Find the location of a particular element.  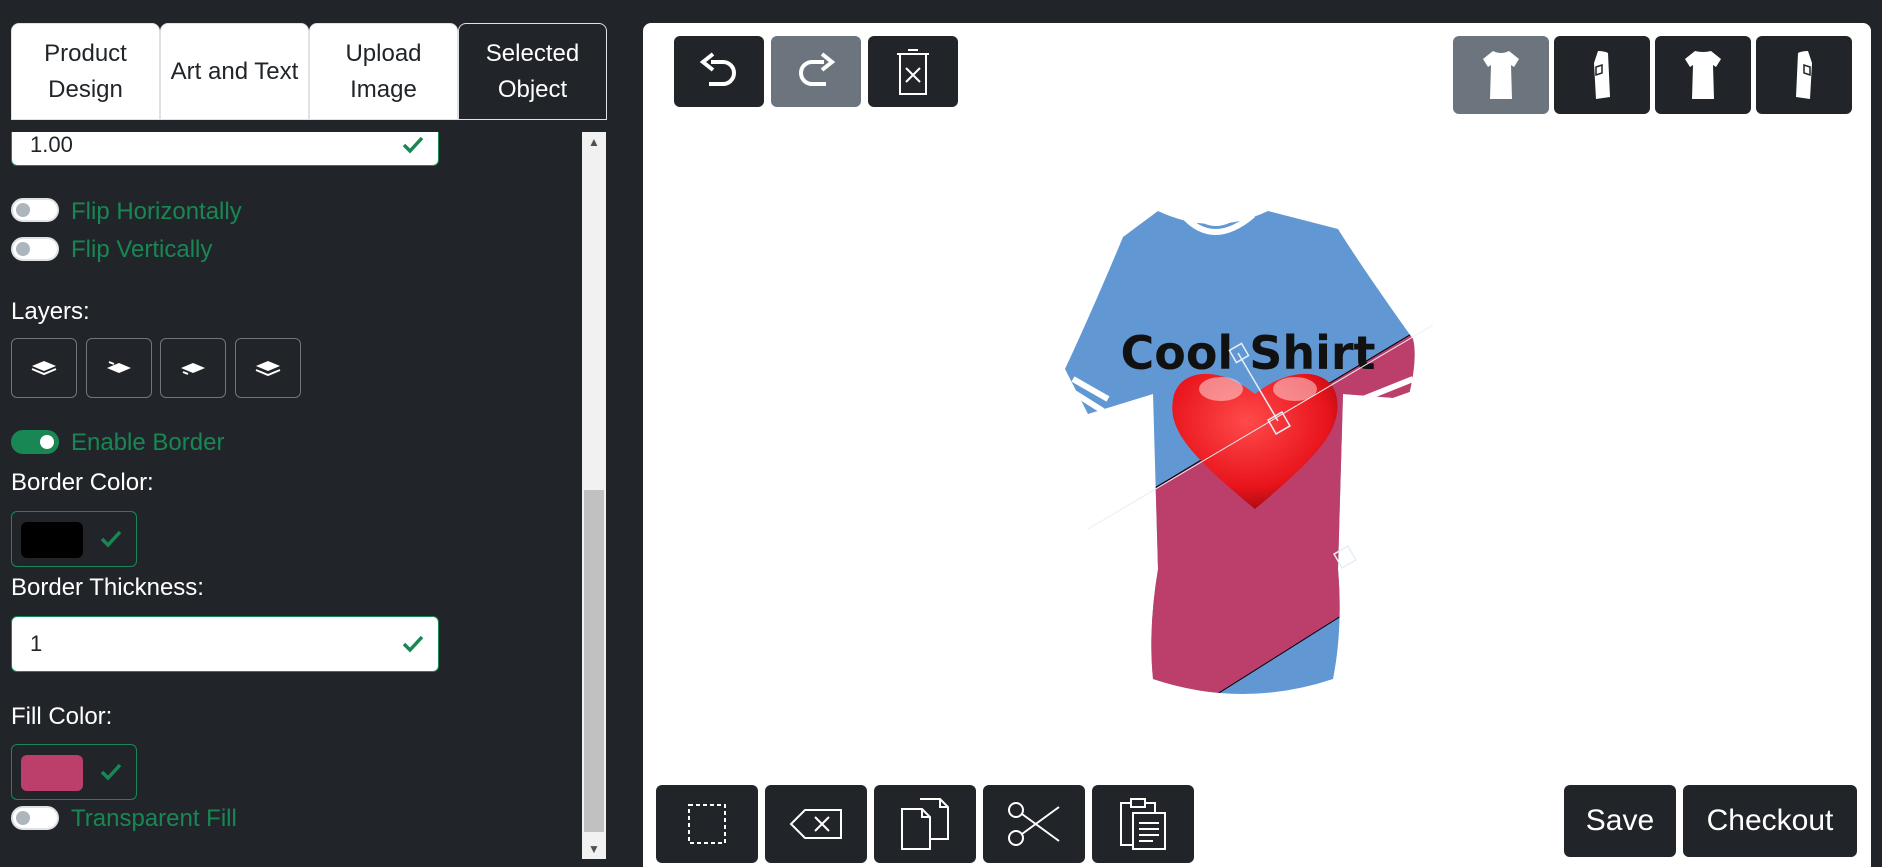

border-color-picker is located at coordinates (74, 539).